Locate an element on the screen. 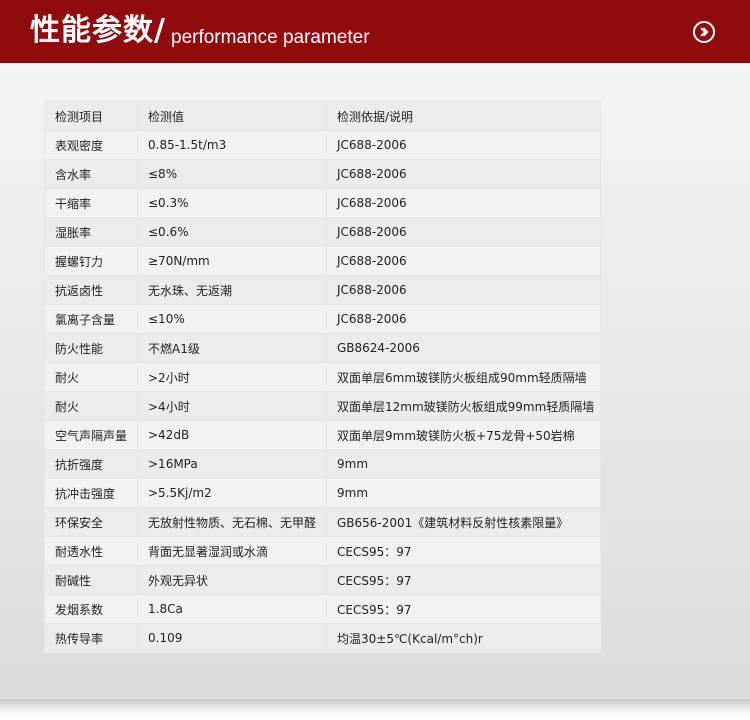 This screenshot has height=720, width=750. table-cell: 外观无异状 is located at coordinates (232, 580).